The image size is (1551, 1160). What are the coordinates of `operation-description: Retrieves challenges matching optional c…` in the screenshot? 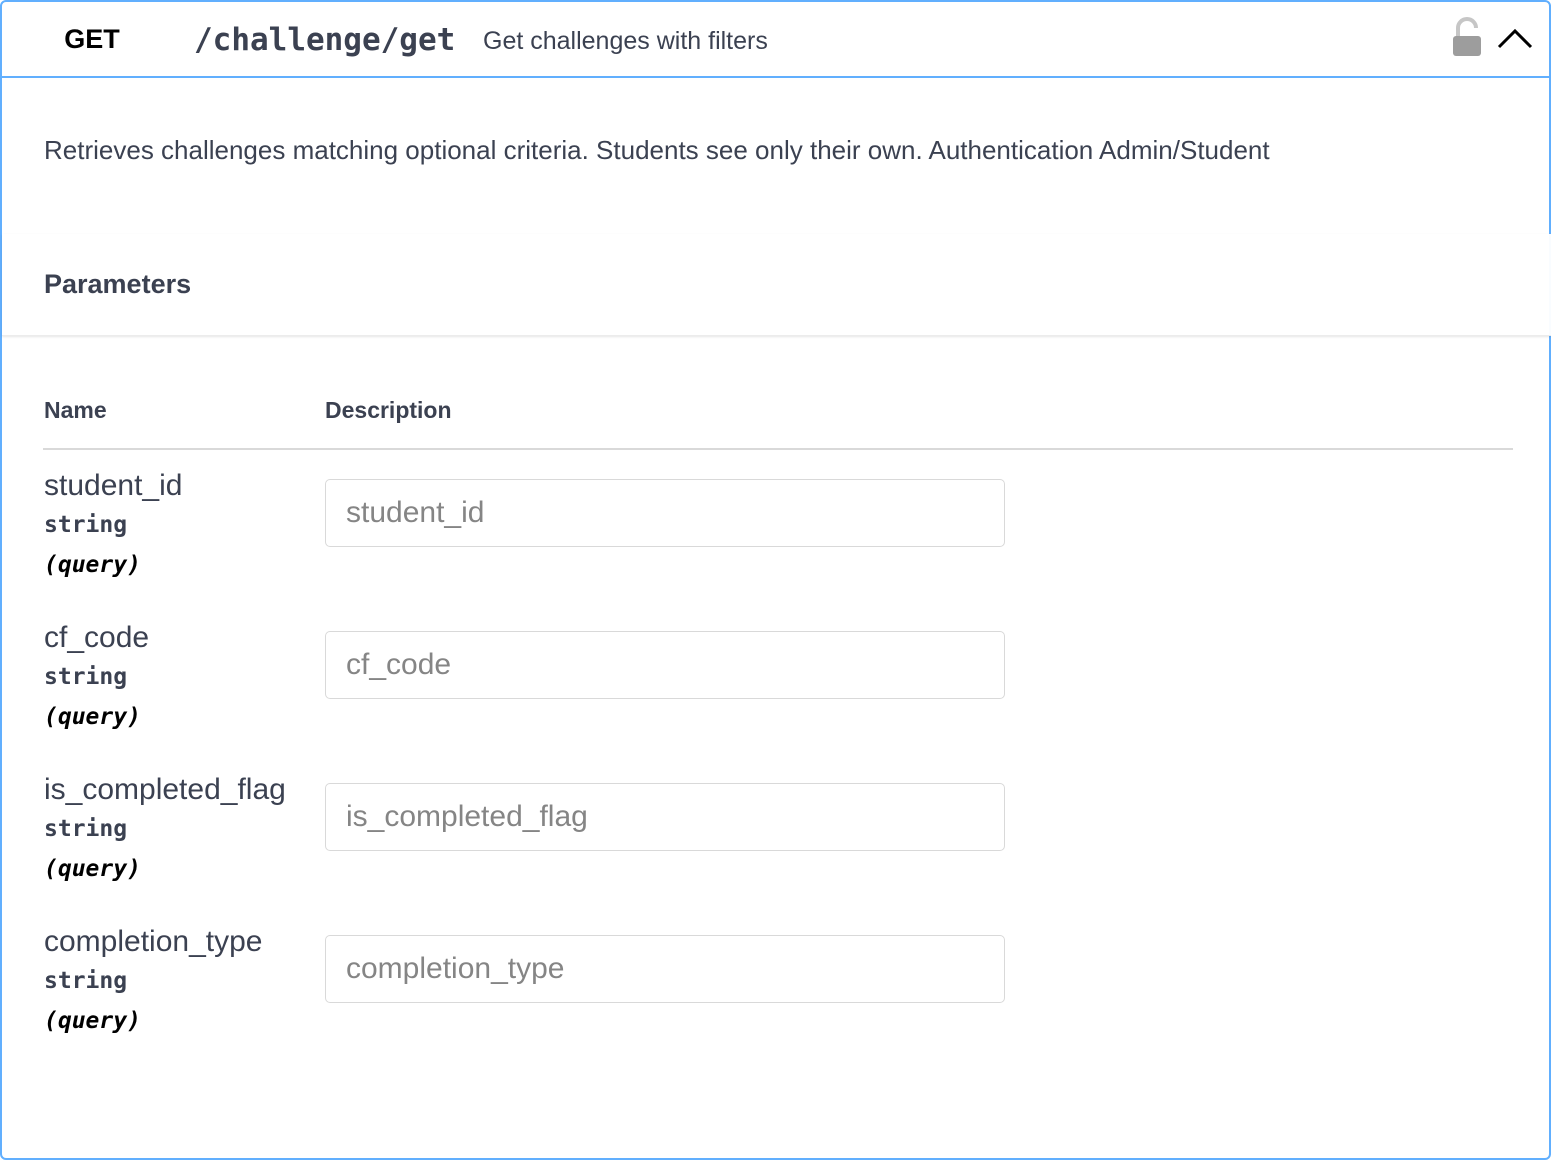 It's located at (657, 150).